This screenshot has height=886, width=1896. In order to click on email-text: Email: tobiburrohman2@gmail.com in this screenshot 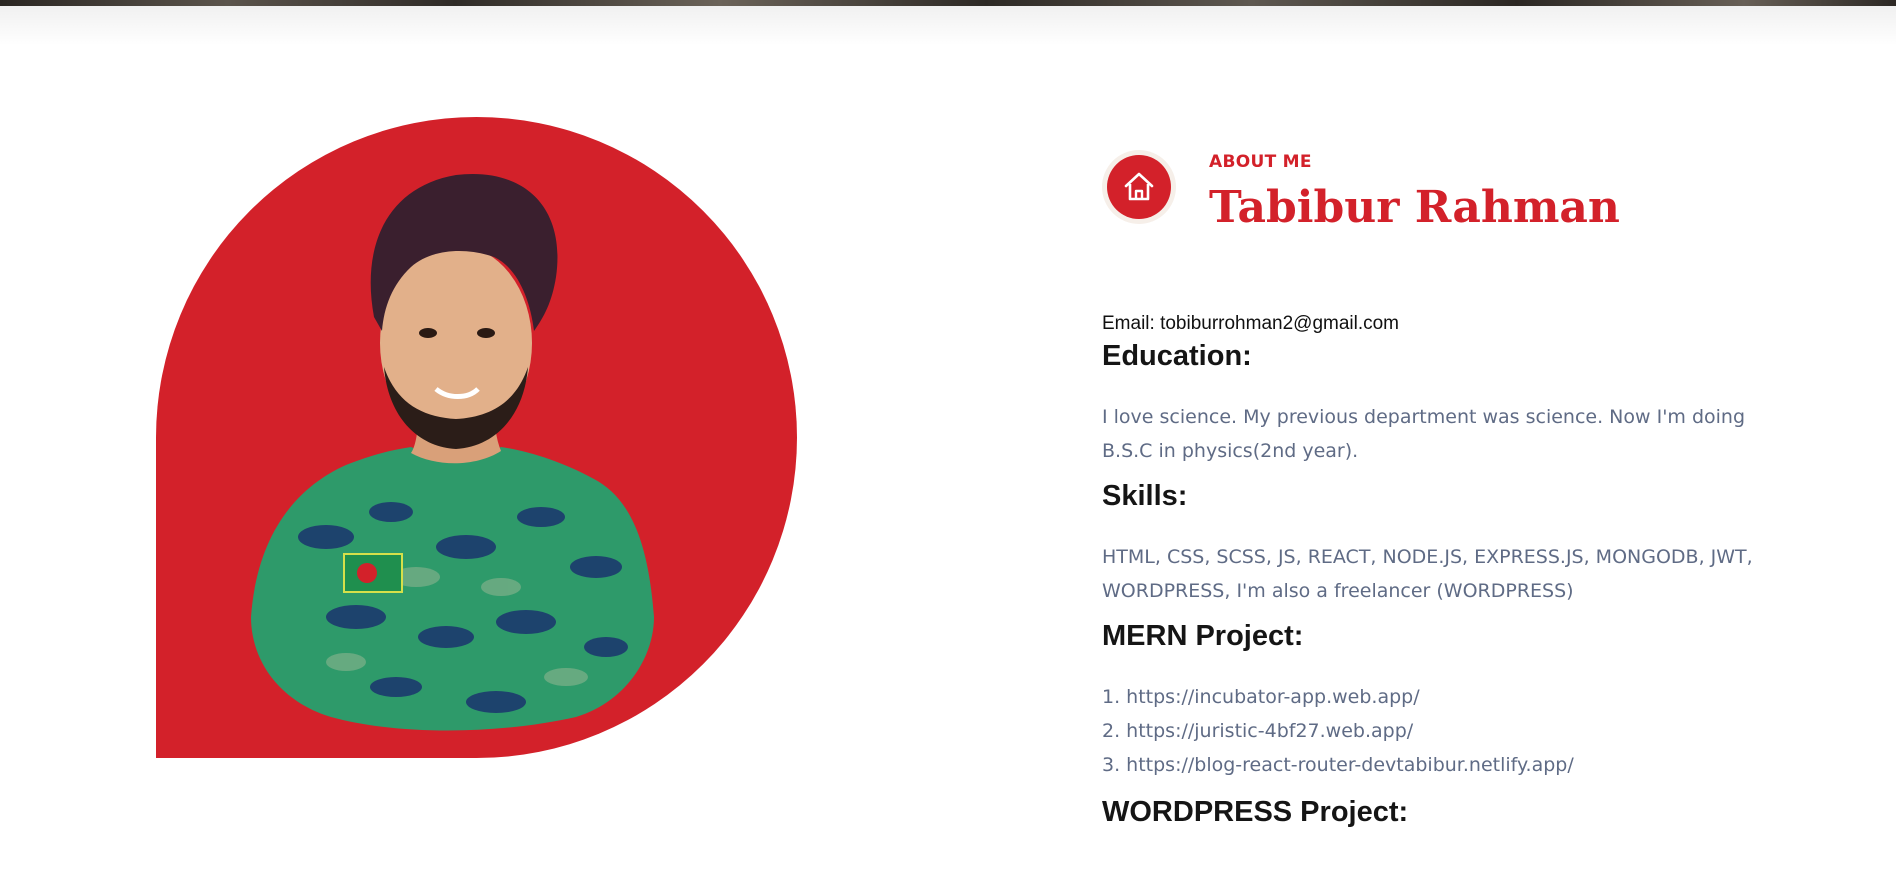, I will do `click(1251, 323)`.